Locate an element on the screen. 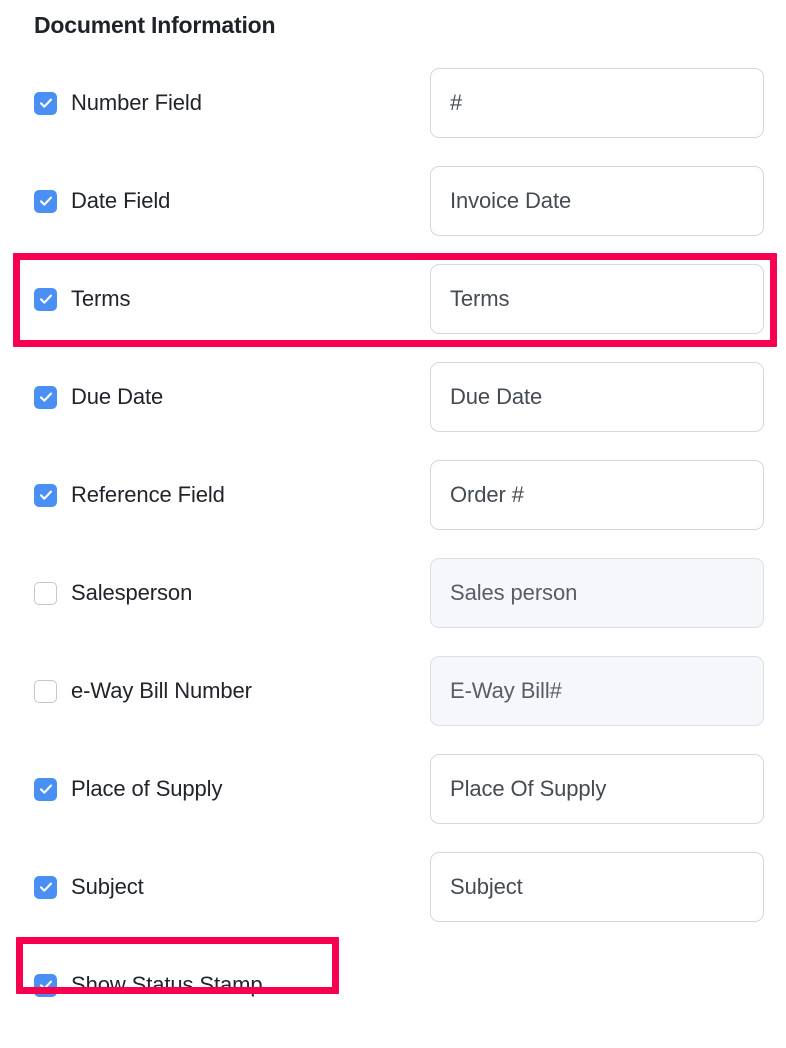 Image resolution: width=786 pixels, height=1048 pixels. toggle-row-number-field: Number Field is located at coordinates (118, 103).